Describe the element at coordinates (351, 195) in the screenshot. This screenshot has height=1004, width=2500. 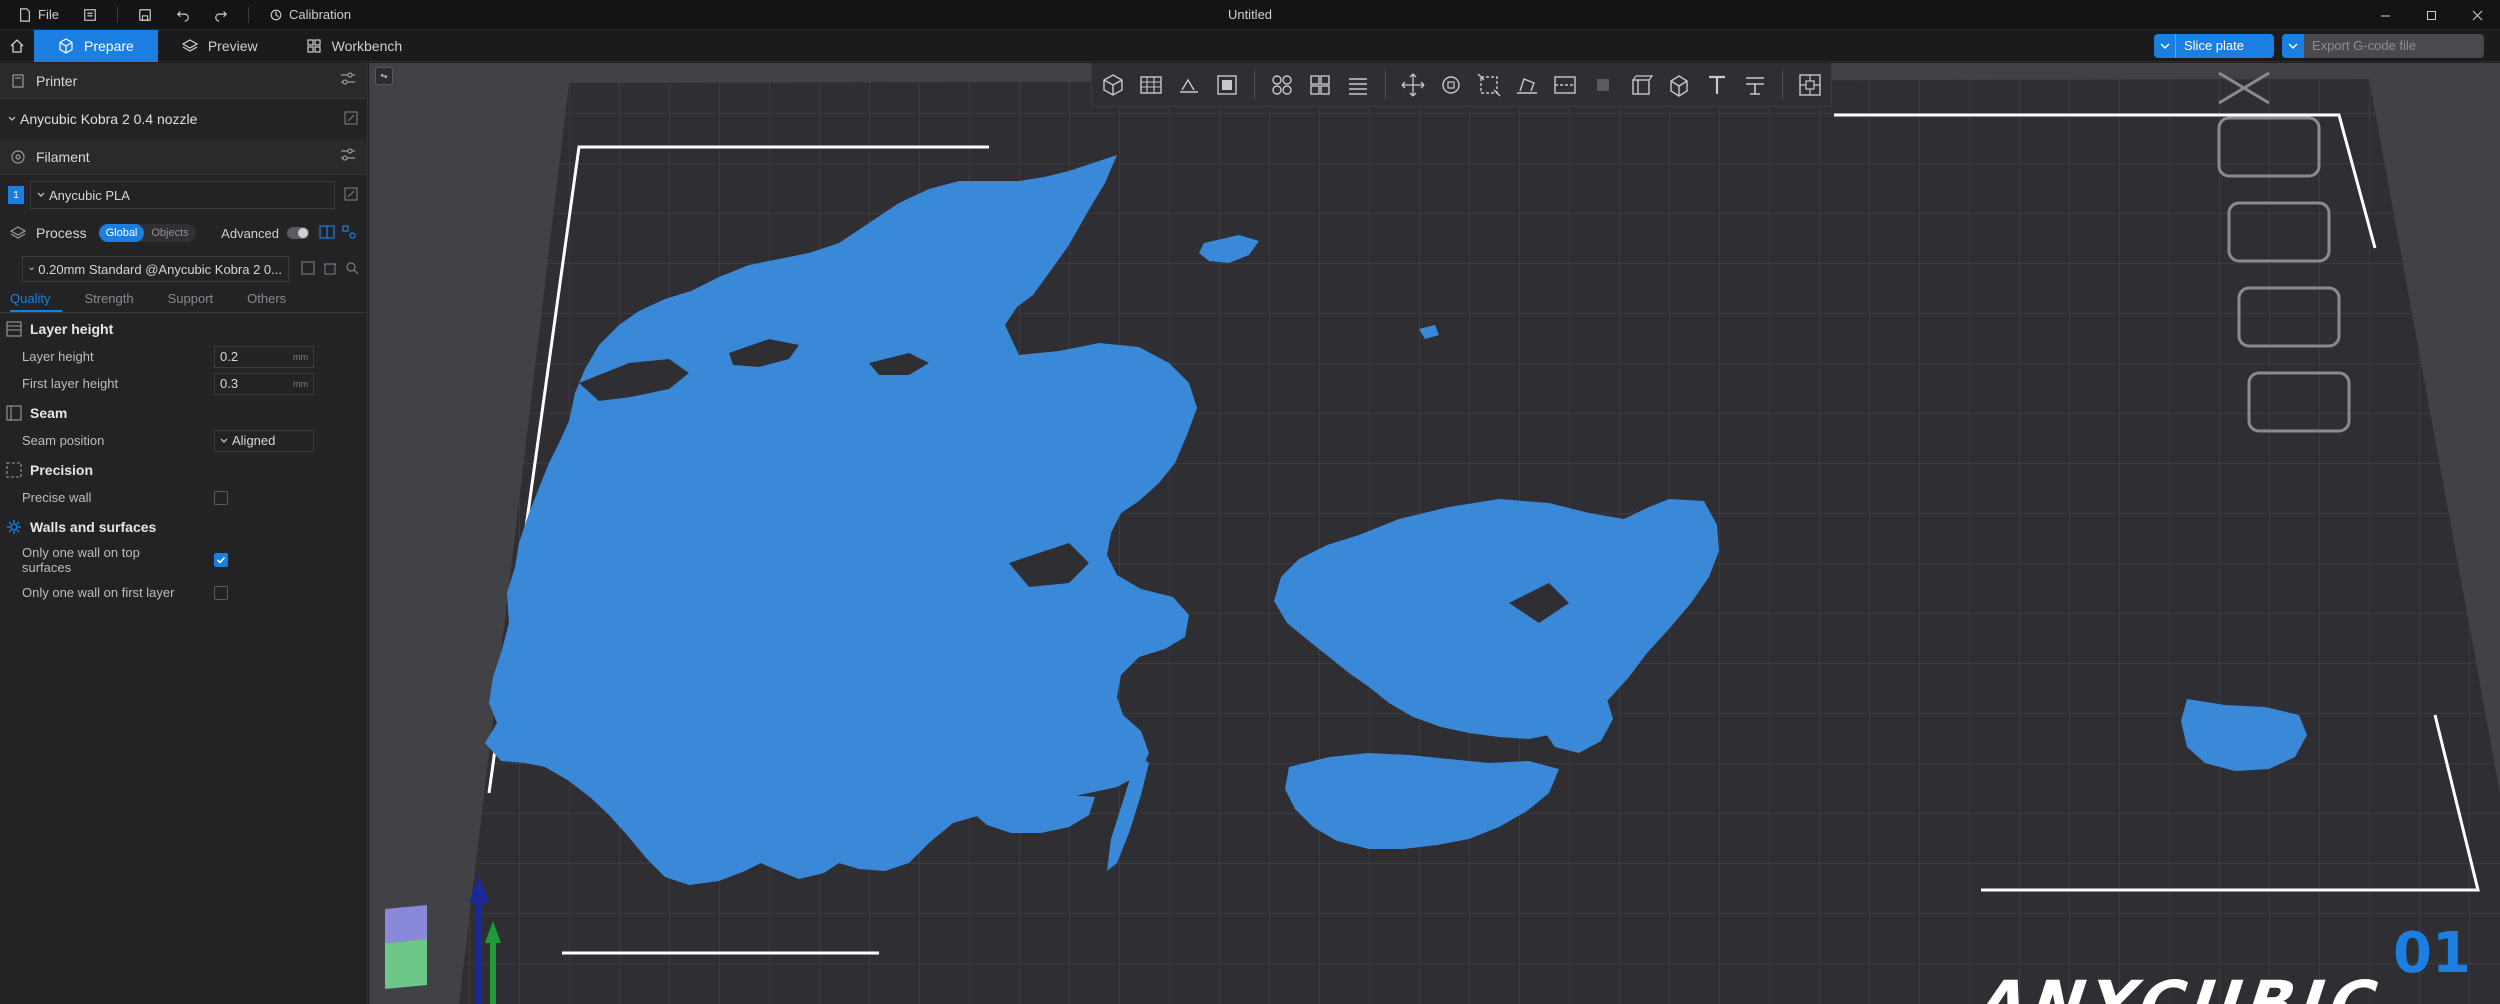
I see `edit-filament-button` at that location.